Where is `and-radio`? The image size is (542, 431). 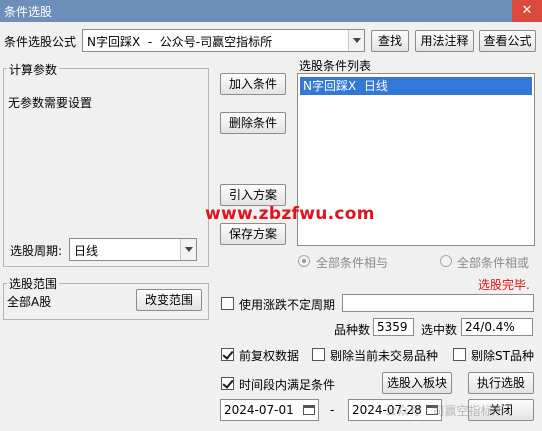 and-radio is located at coordinates (304, 261).